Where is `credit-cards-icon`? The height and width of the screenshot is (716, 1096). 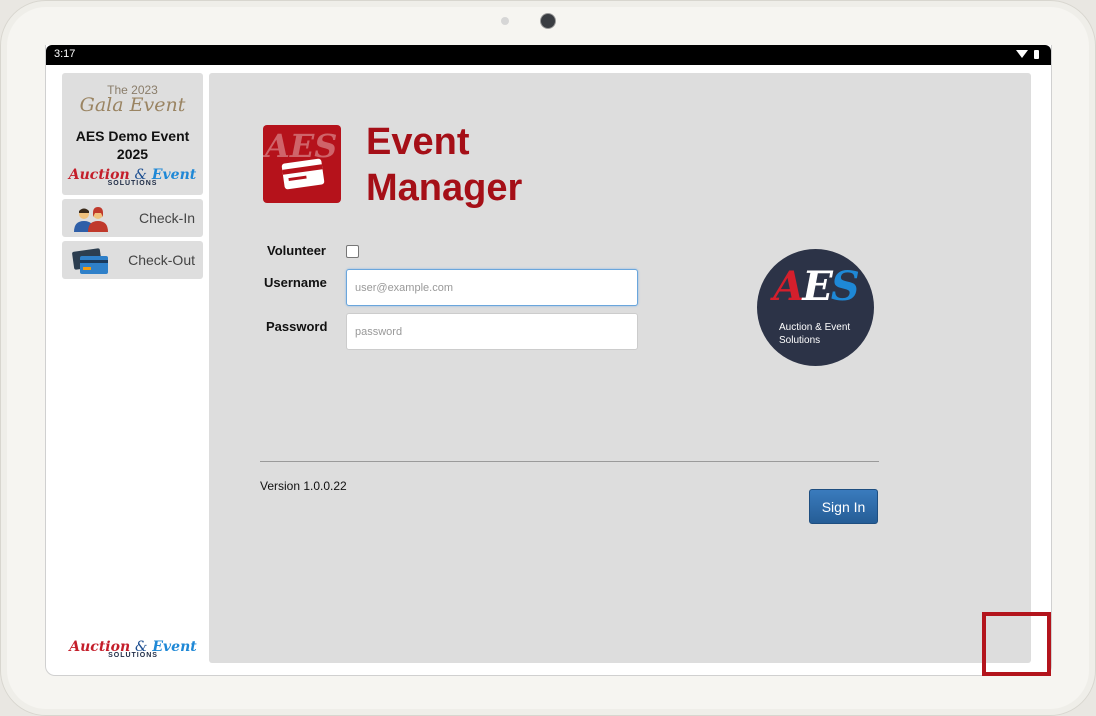 credit-cards-icon is located at coordinates (90, 261).